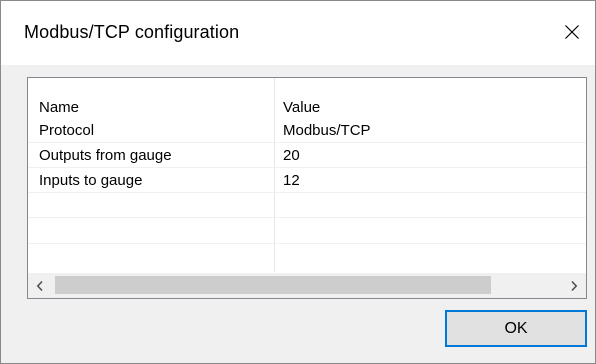  I want to click on table-header-row: Name Value, so click(307, 98).